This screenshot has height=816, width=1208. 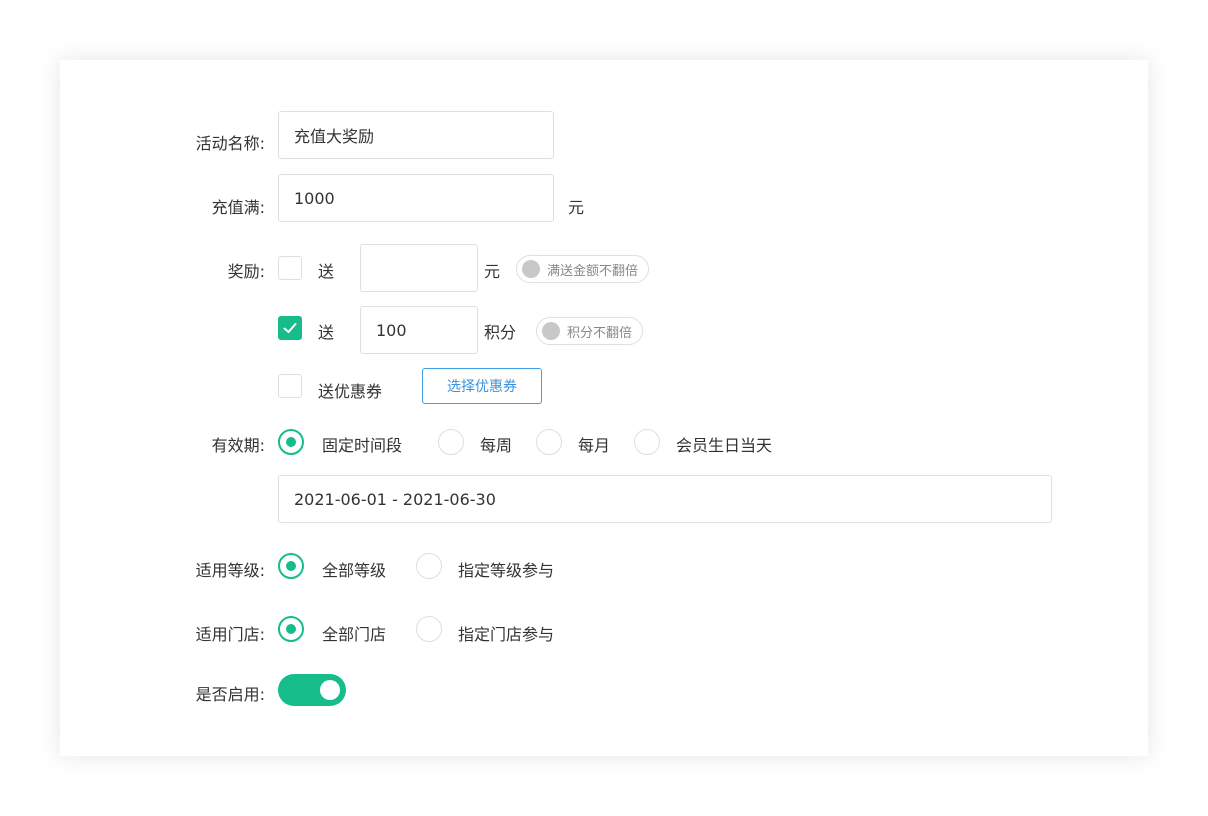 I want to click on date-range-value: 2021-06-01 - 2021-06-30, so click(x=395, y=499).